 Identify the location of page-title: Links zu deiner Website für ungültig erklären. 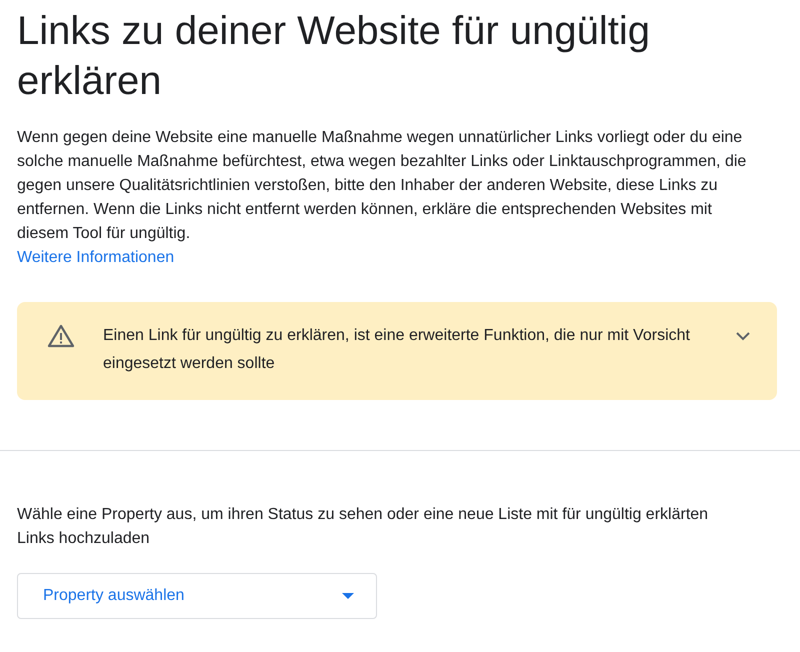
(334, 56).